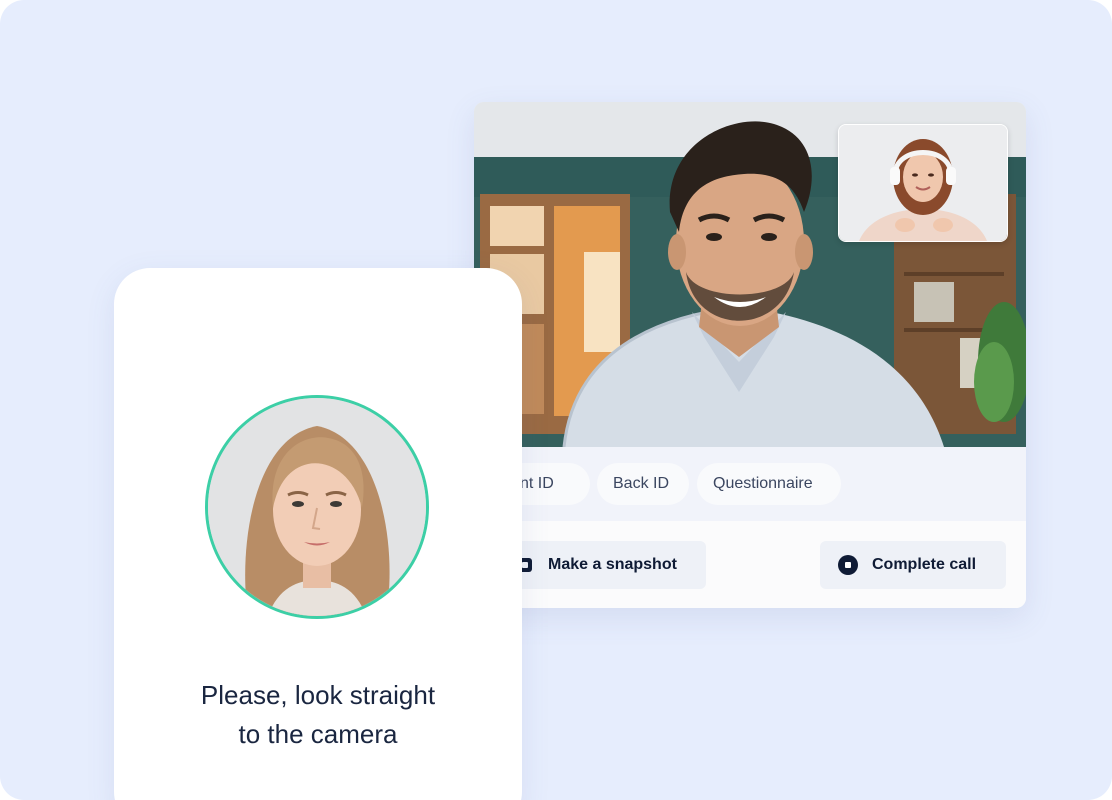  I want to click on self-view-video, so click(923, 183).